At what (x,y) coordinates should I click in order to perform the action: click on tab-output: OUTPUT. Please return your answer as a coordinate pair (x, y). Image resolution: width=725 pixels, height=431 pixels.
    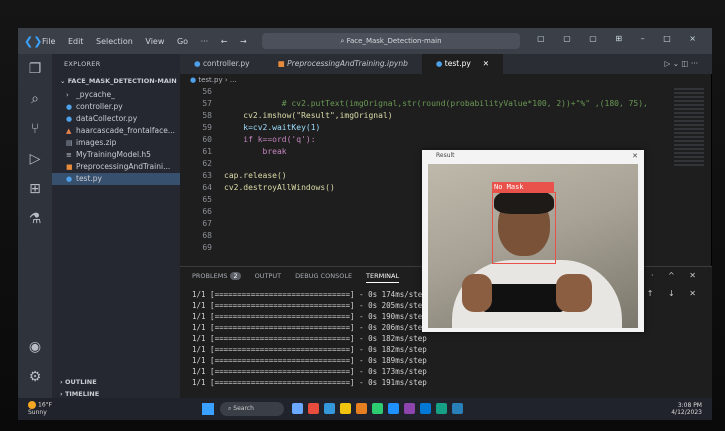
    Looking at the image, I should click on (268, 277).